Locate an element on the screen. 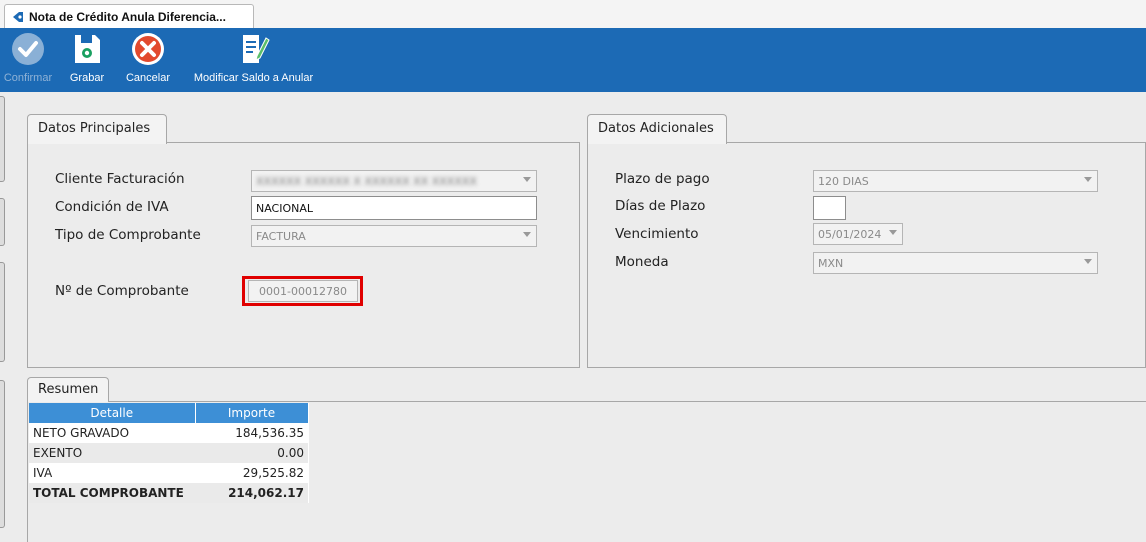  moneda-value: MXN is located at coordinates (831, 263).